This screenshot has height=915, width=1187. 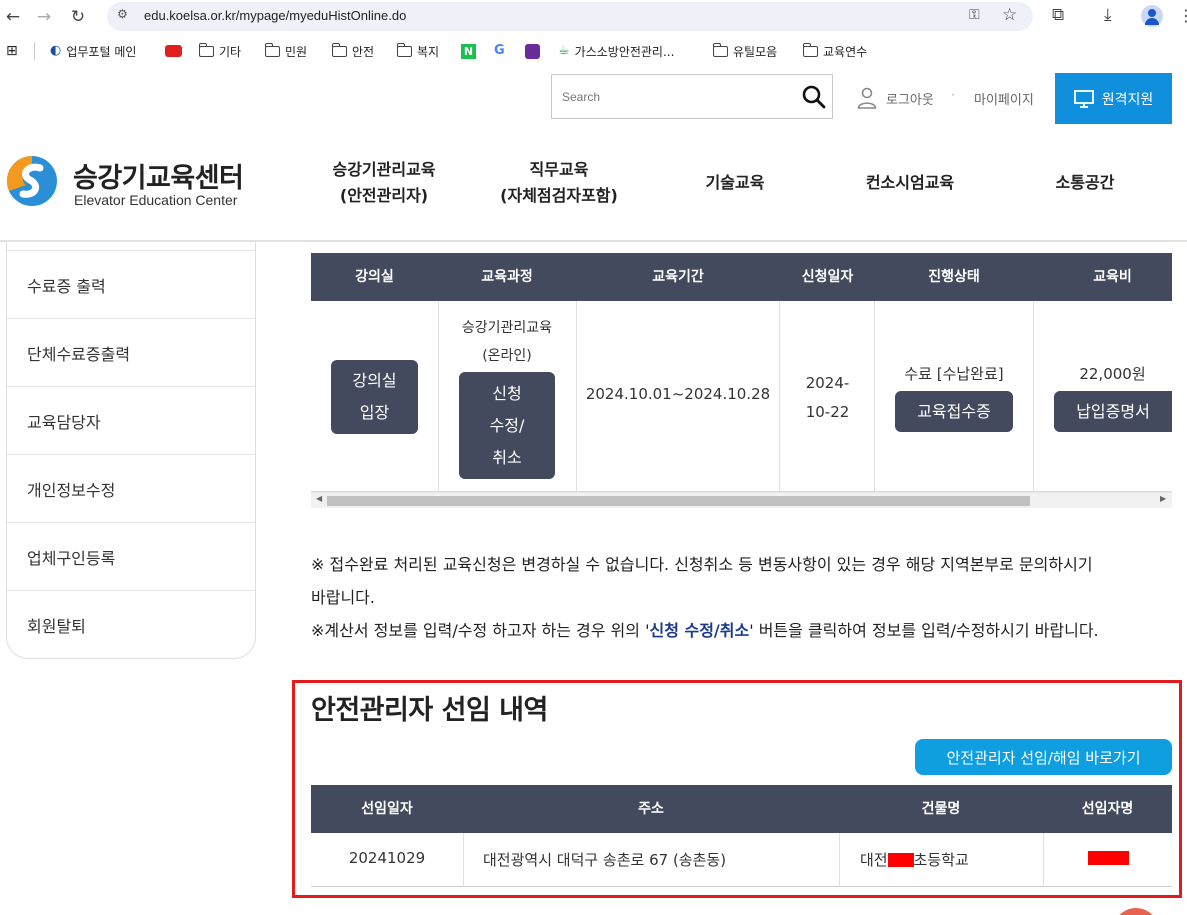 What do you see at coordinates (131, 352) in the screenshot?
I see `sidebar-item-group-certificate: 단체수료증출력` at bounding box center [131, 352].